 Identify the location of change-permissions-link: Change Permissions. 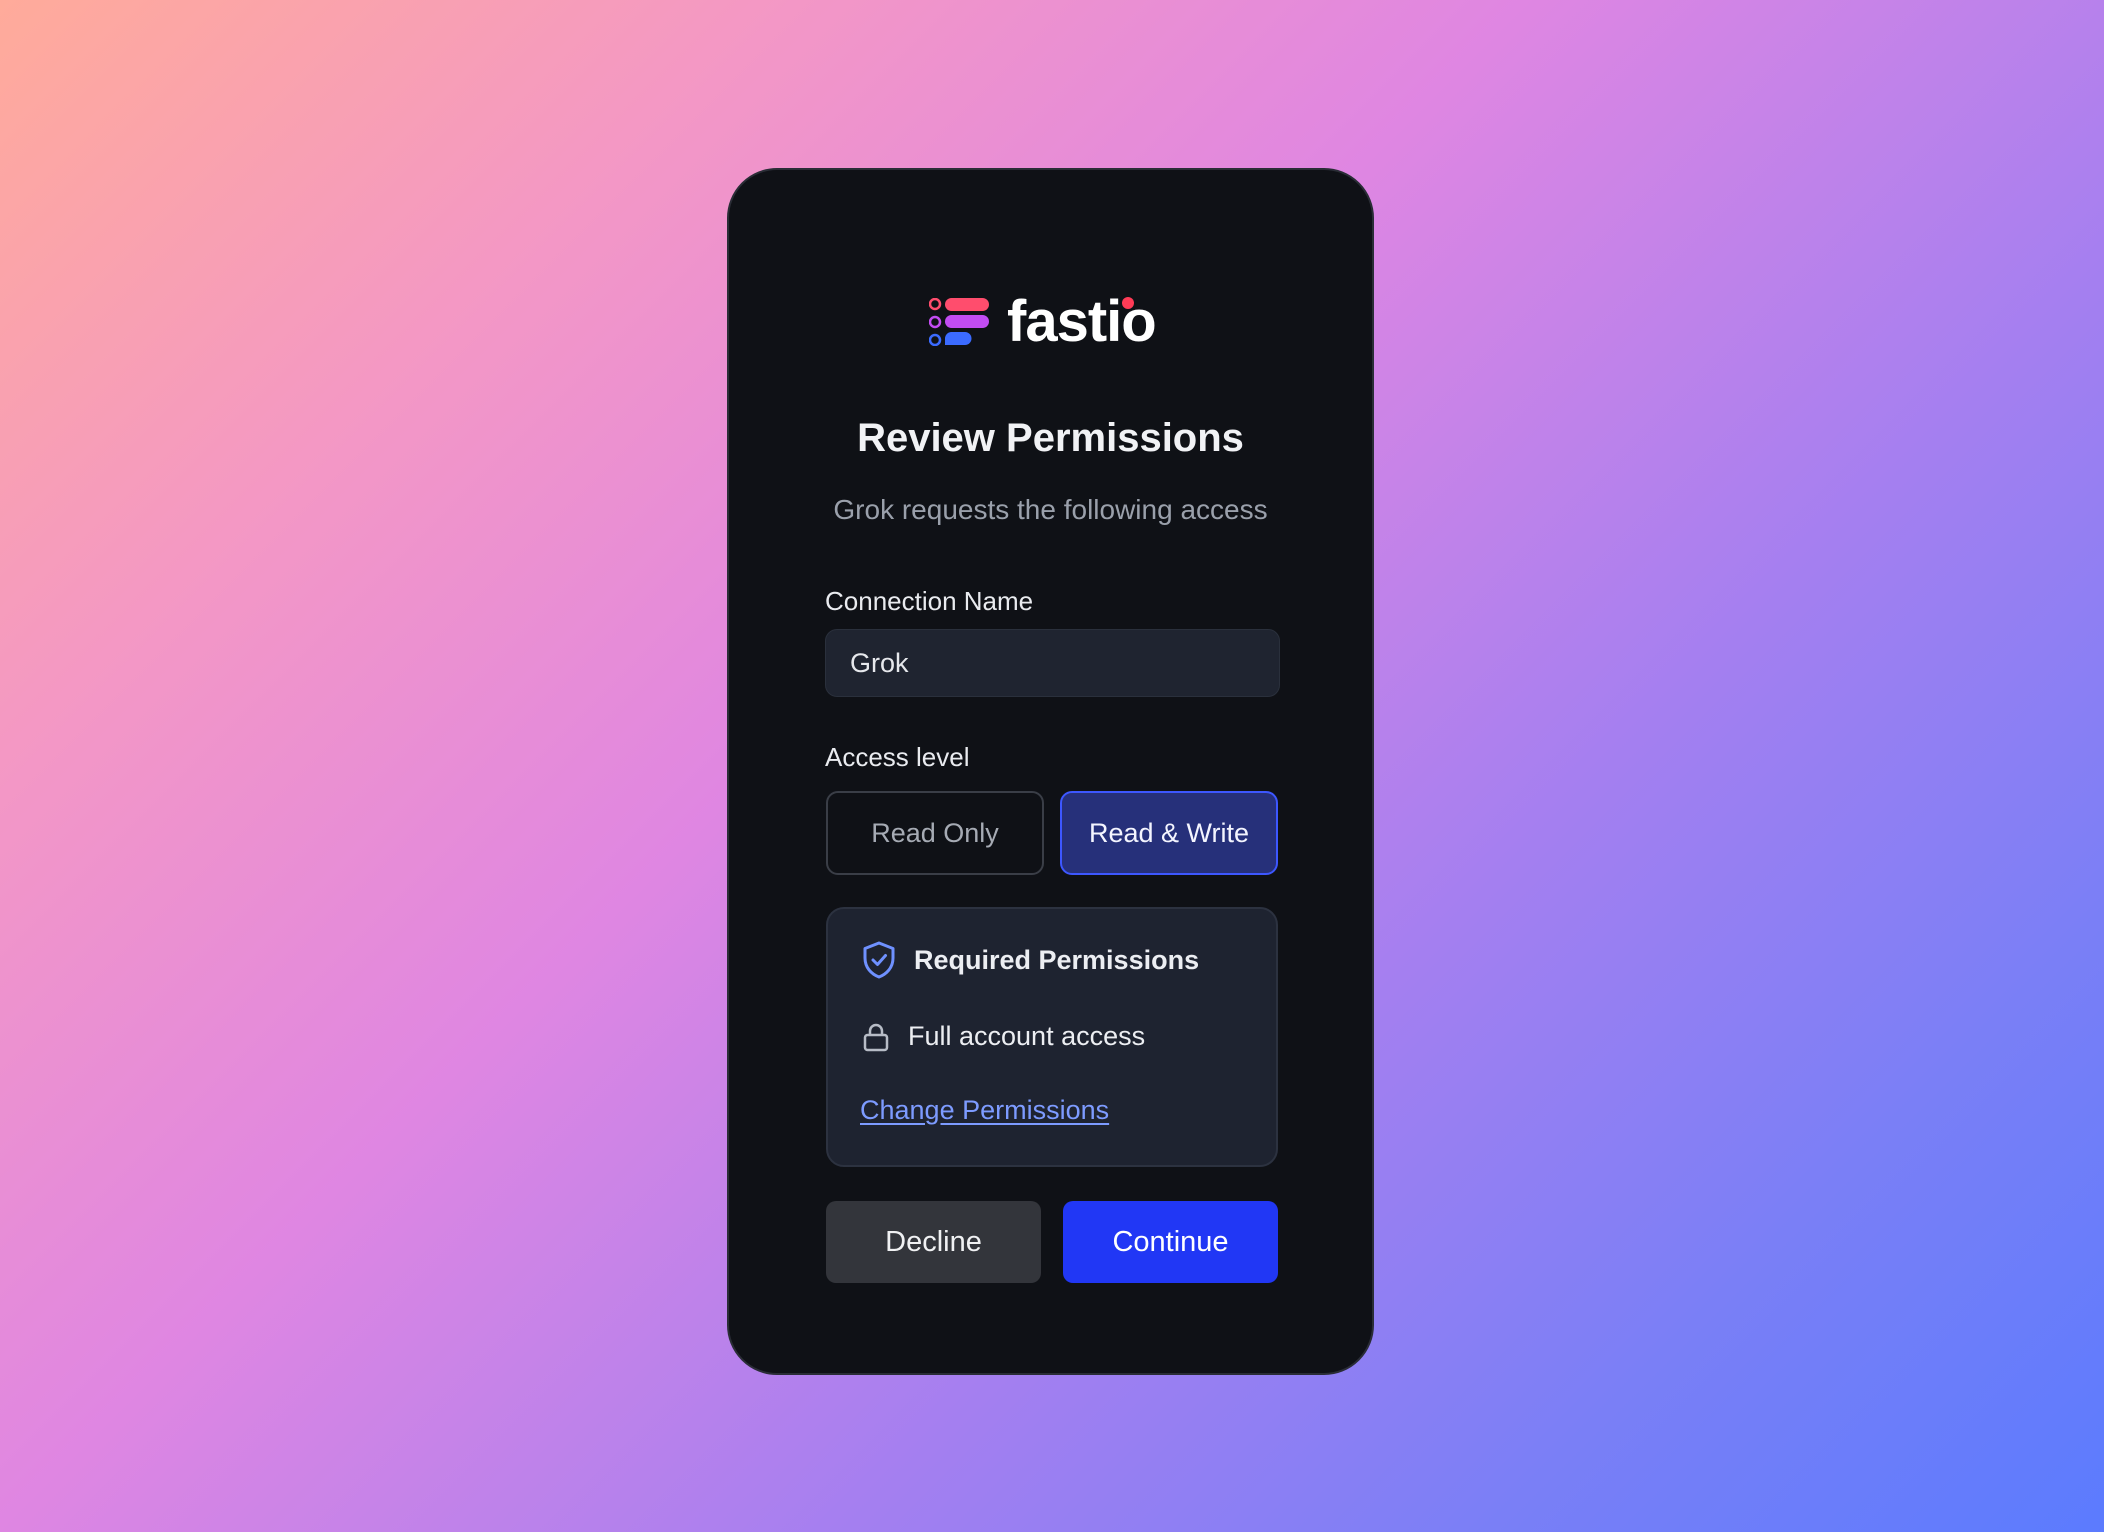
(984, 1110).